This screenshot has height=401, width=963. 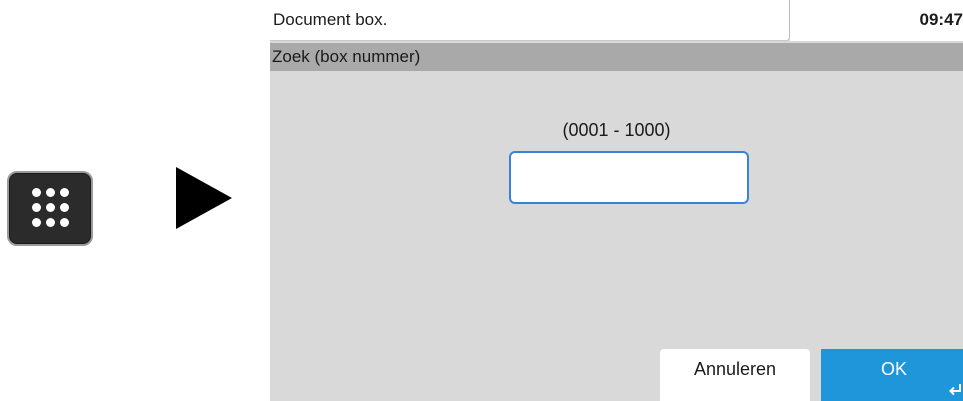 I want to click on cancel-button: Annuleren, so click(x=735, y=375).